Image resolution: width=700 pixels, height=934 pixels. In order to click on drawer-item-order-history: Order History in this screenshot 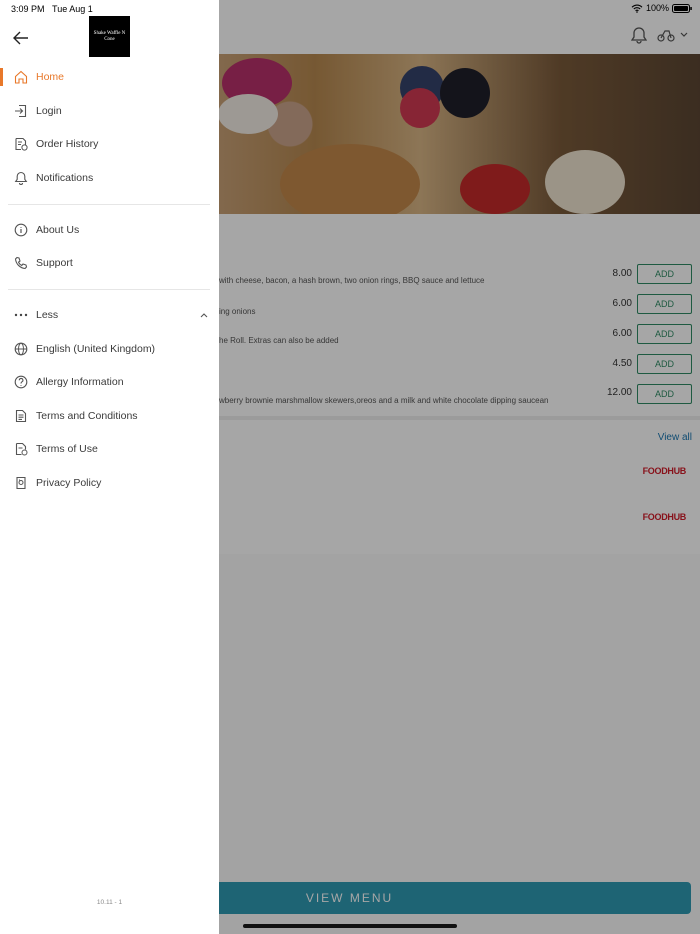, I will do `click(109, 144)`.